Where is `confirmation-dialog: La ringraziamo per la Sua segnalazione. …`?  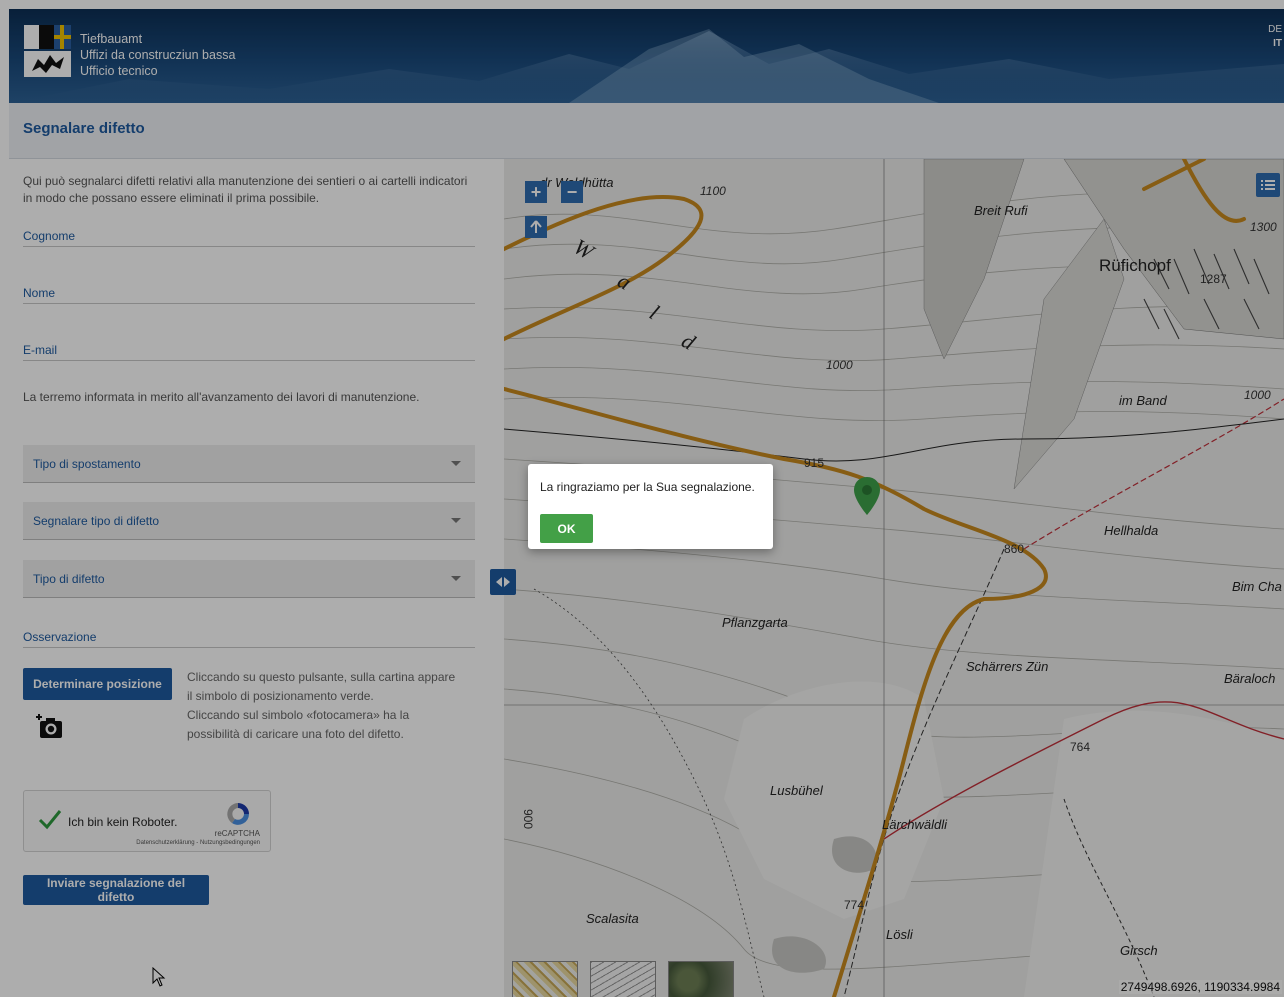
confirmation-dialog: La ringraziamo per la Sua segnalazione. … is located at coordinates (650, 506).